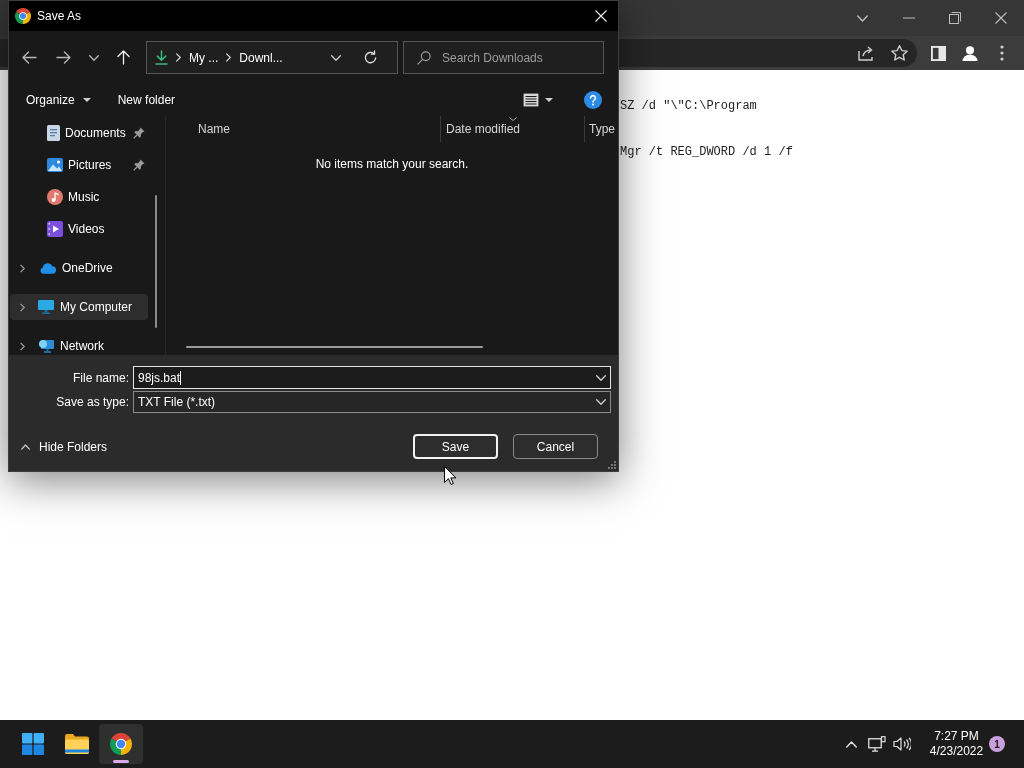 This screenshot has height=768, width=1024. I want to click on clock-date: 4/23/2022, so click(956, 751).